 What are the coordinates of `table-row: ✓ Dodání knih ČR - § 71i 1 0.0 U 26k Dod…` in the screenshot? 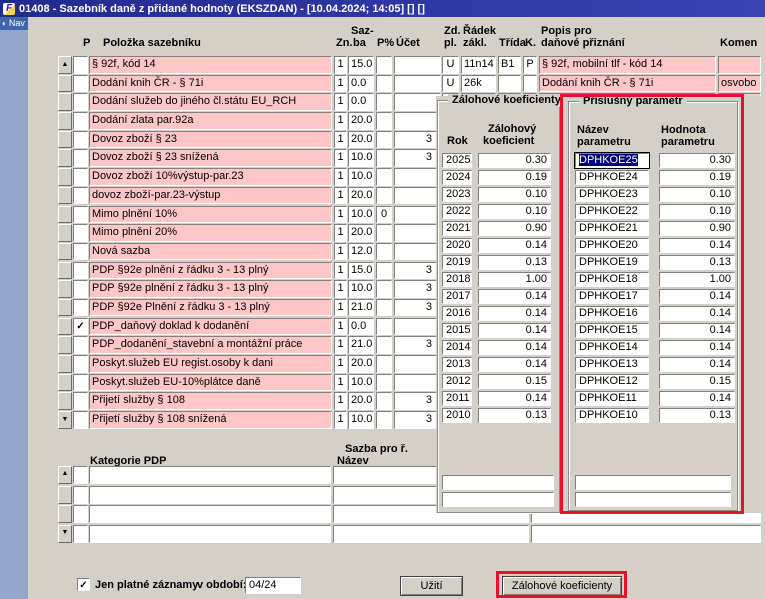 It's located at (409, 84).